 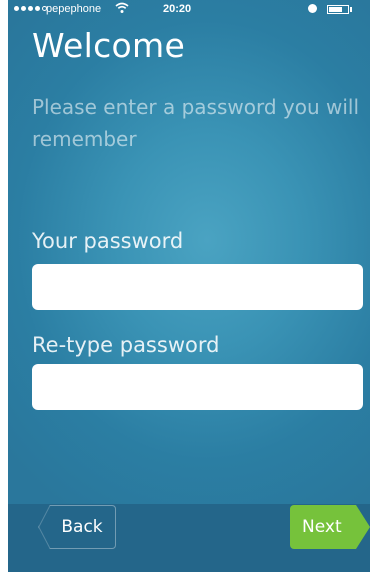 What do you see at coordinates (312, 8) in the screenshot?
I see `alarm-icon` at bounding box center [312, 8].